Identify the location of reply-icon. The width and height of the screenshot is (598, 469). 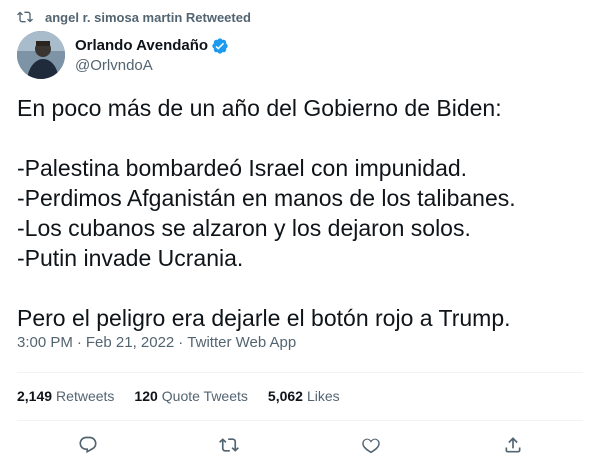
(88, 445).